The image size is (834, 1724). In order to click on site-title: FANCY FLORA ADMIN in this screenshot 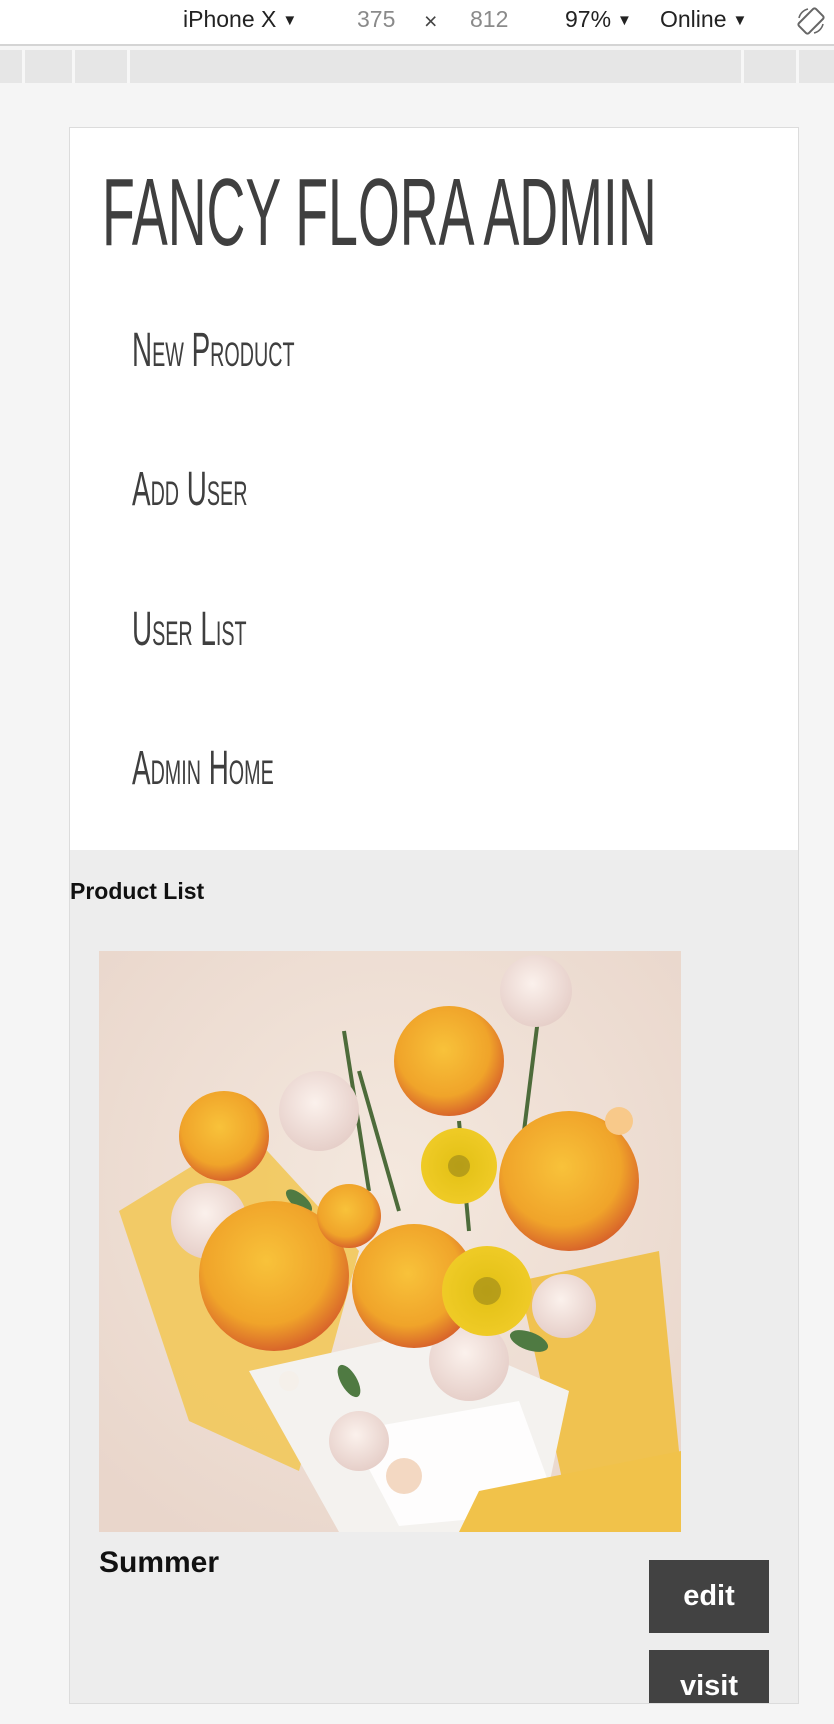, I will do `click(379, 212)`.